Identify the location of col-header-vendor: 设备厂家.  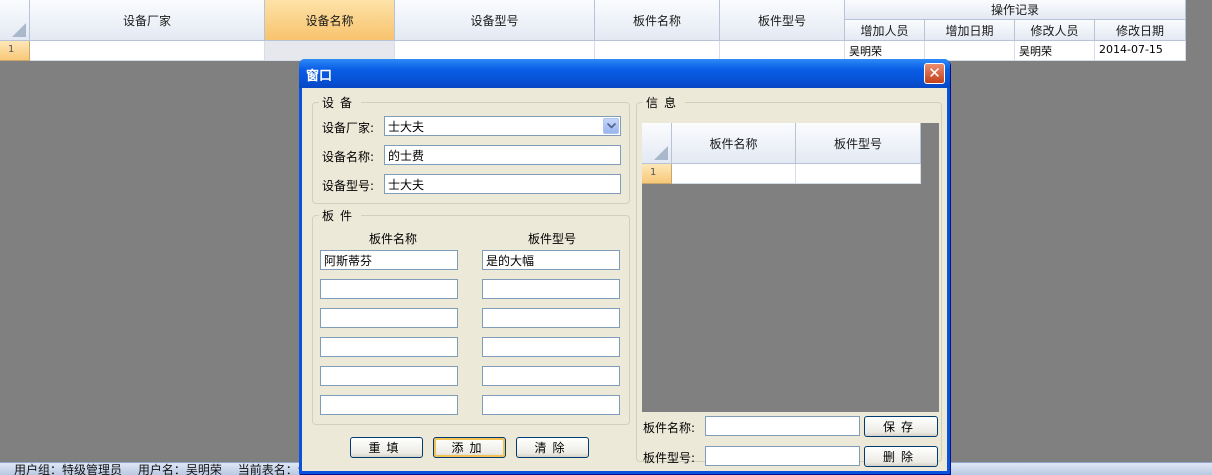
(147, 20).